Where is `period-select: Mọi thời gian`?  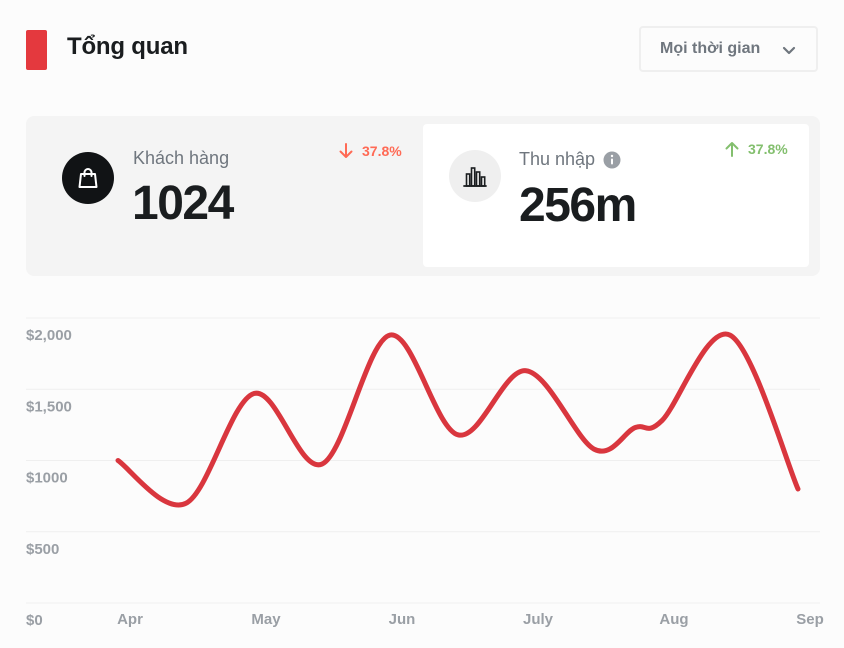 period-select: Mọi thời gian is located at coordinates (728, 49).